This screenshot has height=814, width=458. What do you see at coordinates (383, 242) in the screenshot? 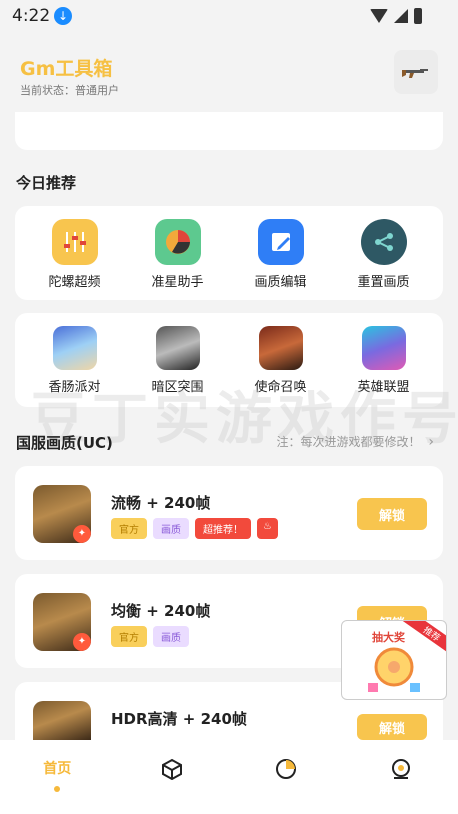
I see `share-icon` at bounding box center [383, 242].